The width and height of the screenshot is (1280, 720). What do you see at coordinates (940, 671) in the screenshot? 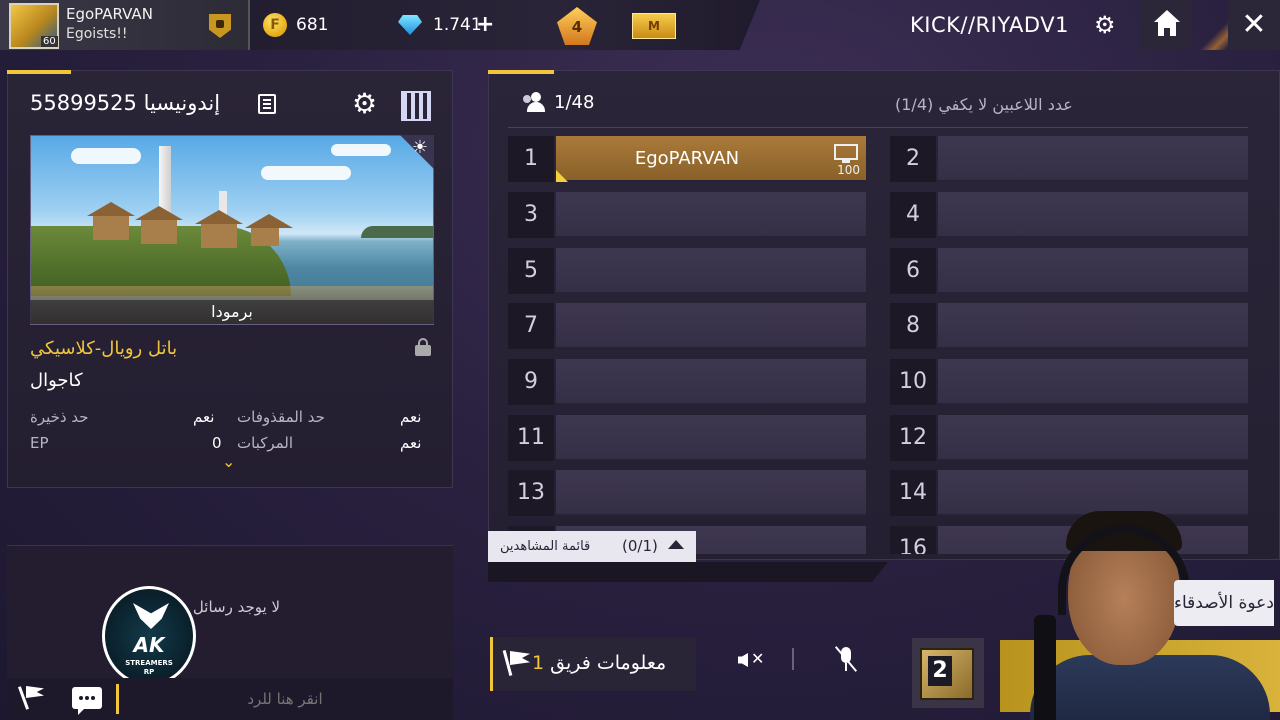
I see `crate-number: 2` at bounding box center [940, 671].